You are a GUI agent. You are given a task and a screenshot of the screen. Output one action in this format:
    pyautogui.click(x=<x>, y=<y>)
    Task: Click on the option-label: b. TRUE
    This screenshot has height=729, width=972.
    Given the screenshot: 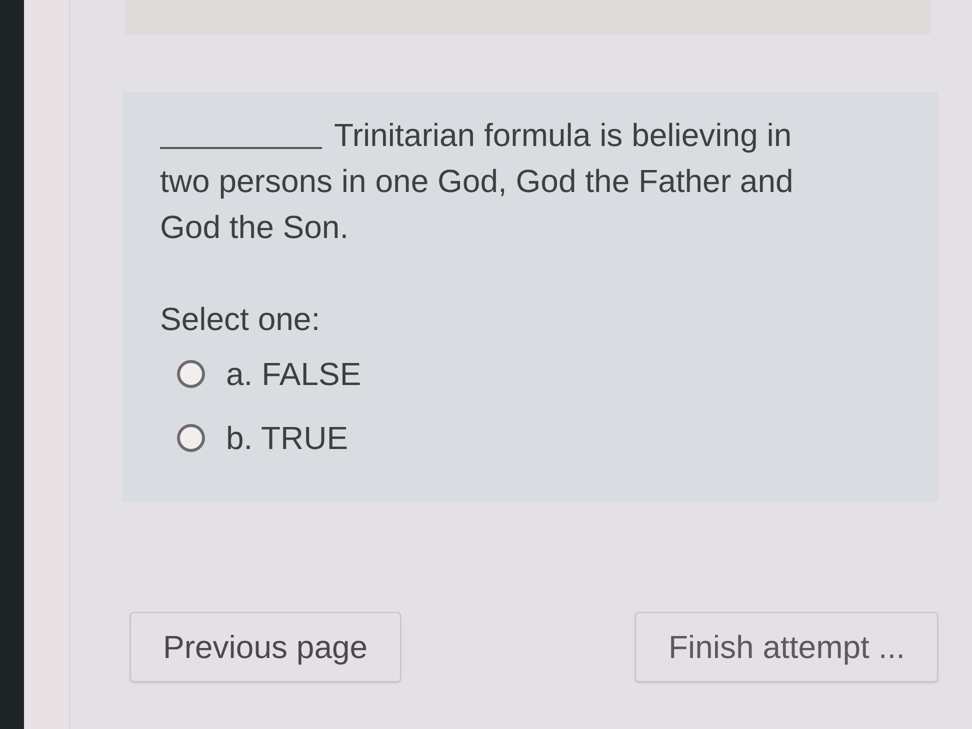 What is the action you would take?
    pyautogui.click(x=287, y=438)
    